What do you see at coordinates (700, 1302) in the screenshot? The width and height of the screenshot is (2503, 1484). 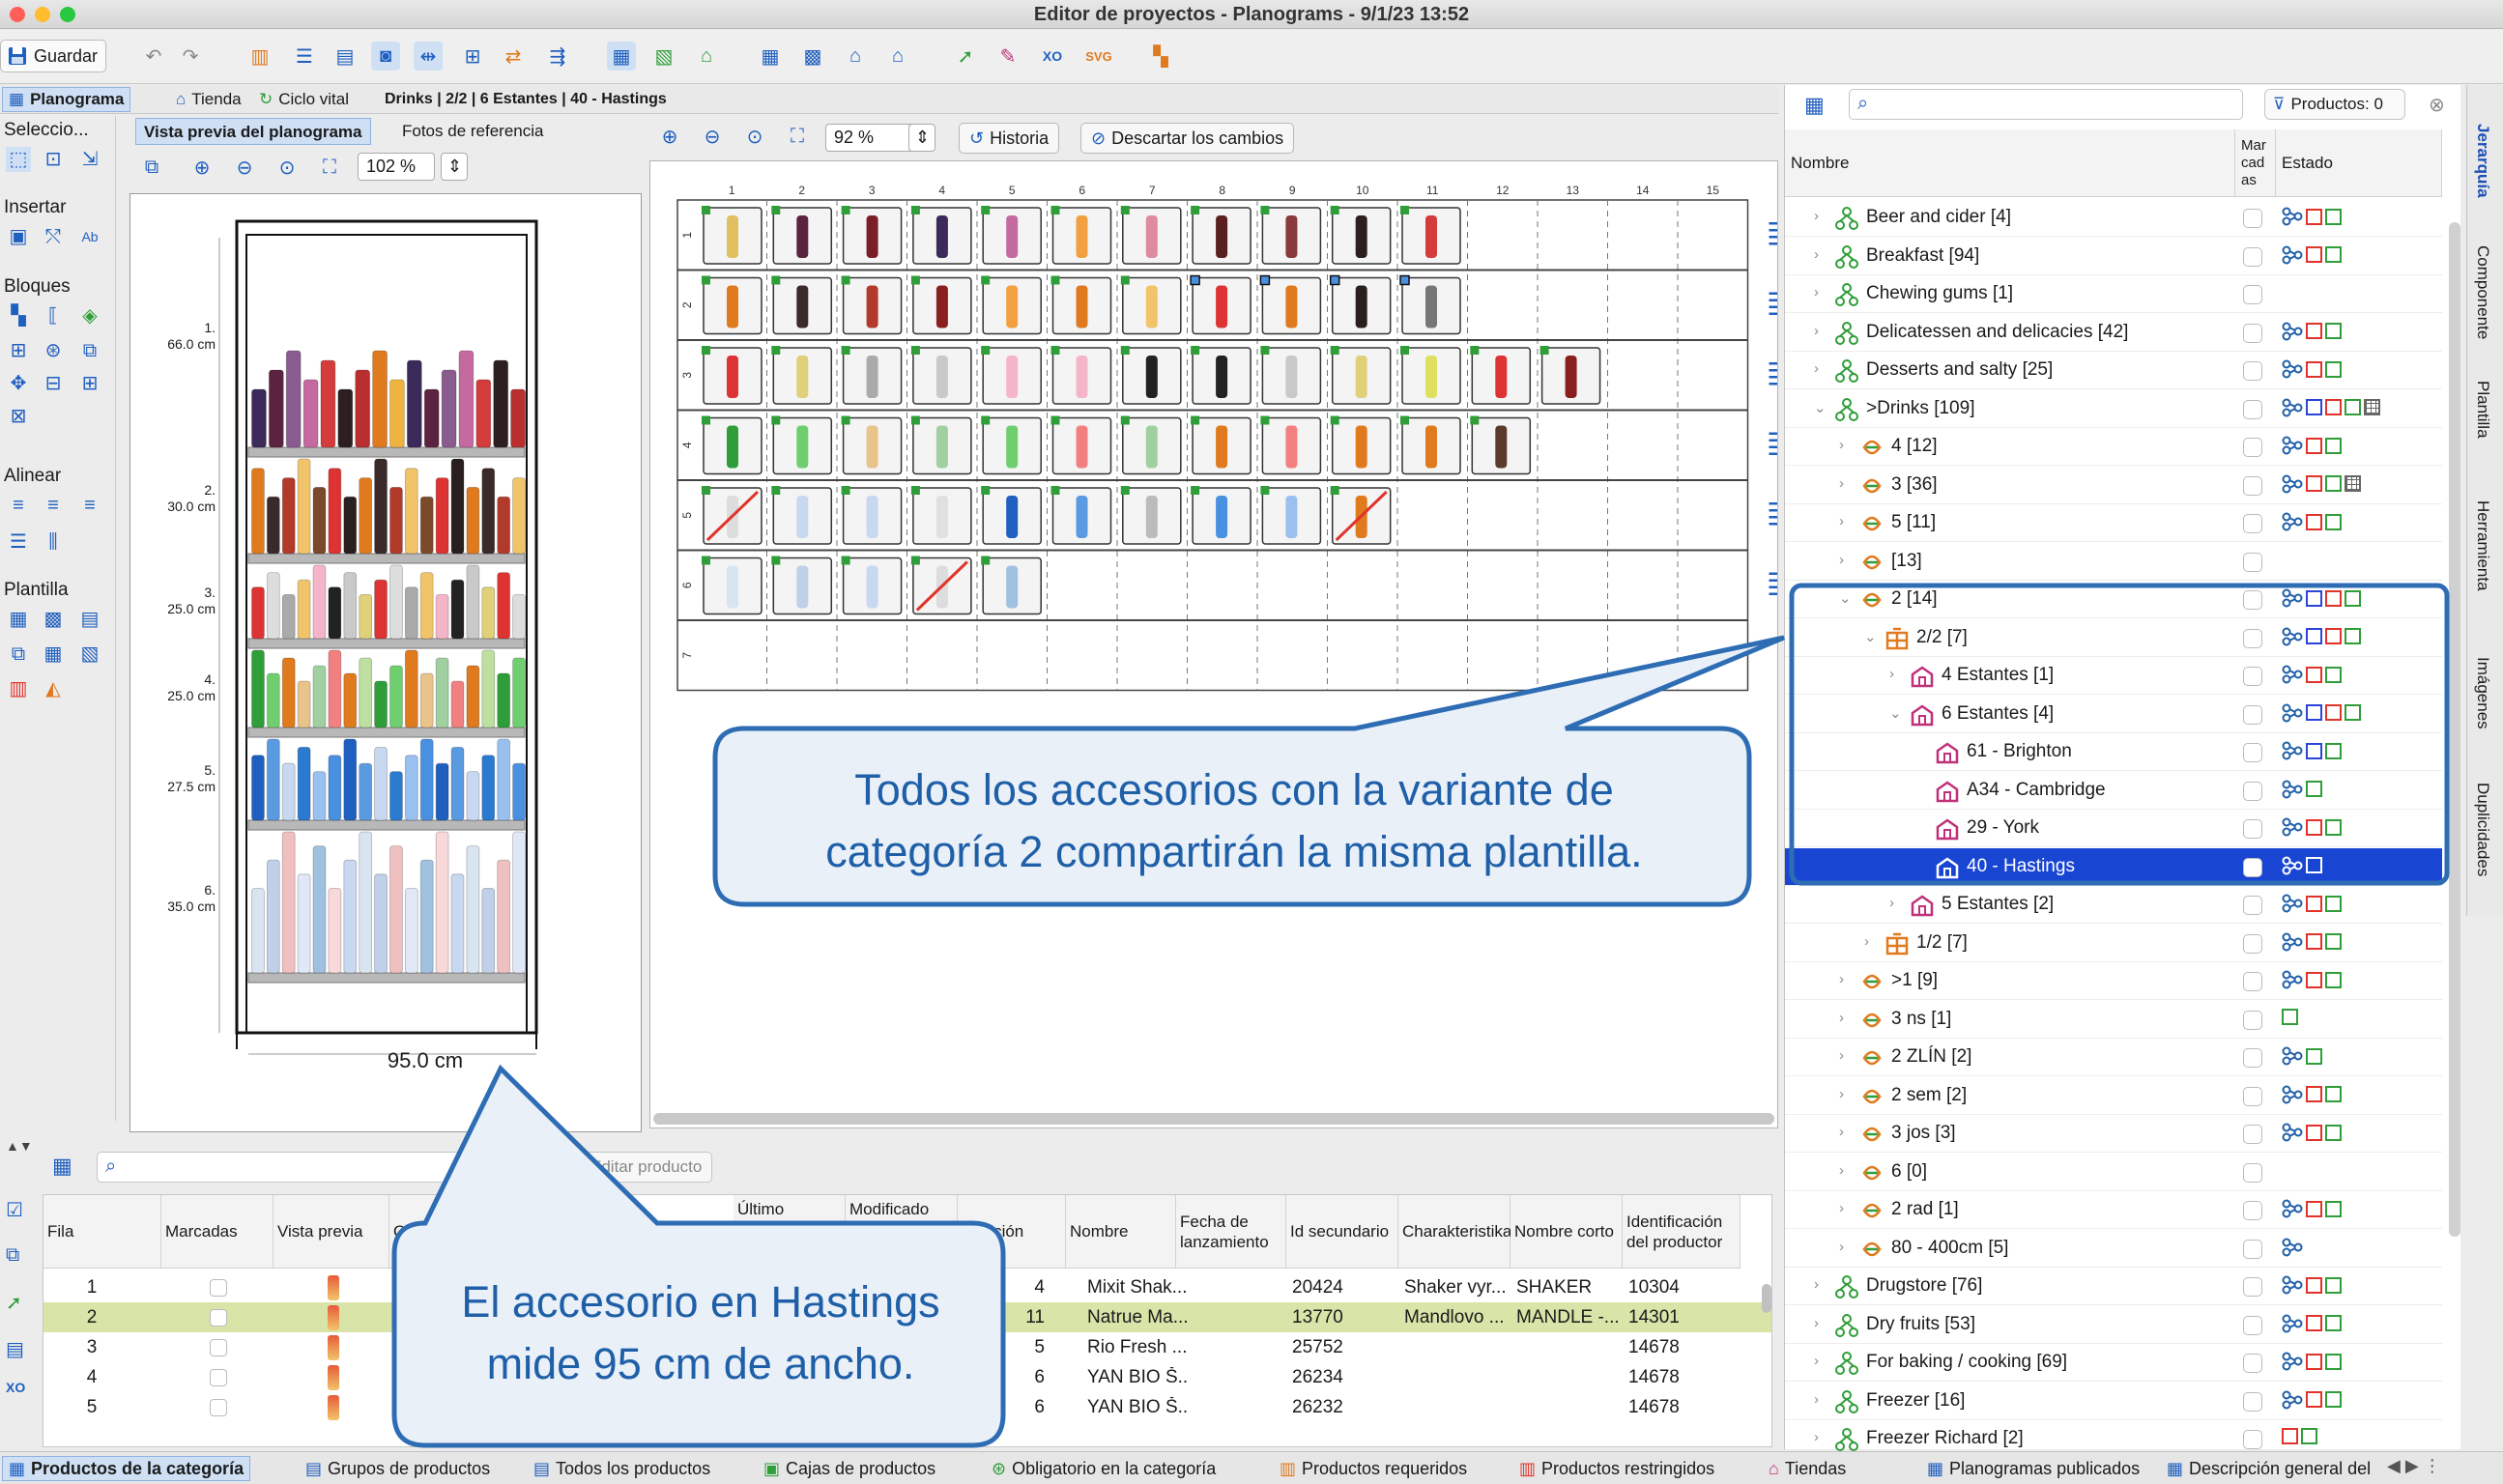 I see `bottom-callout-line-1: El accesorio en Hastings` at bounding box center [700, 1302].